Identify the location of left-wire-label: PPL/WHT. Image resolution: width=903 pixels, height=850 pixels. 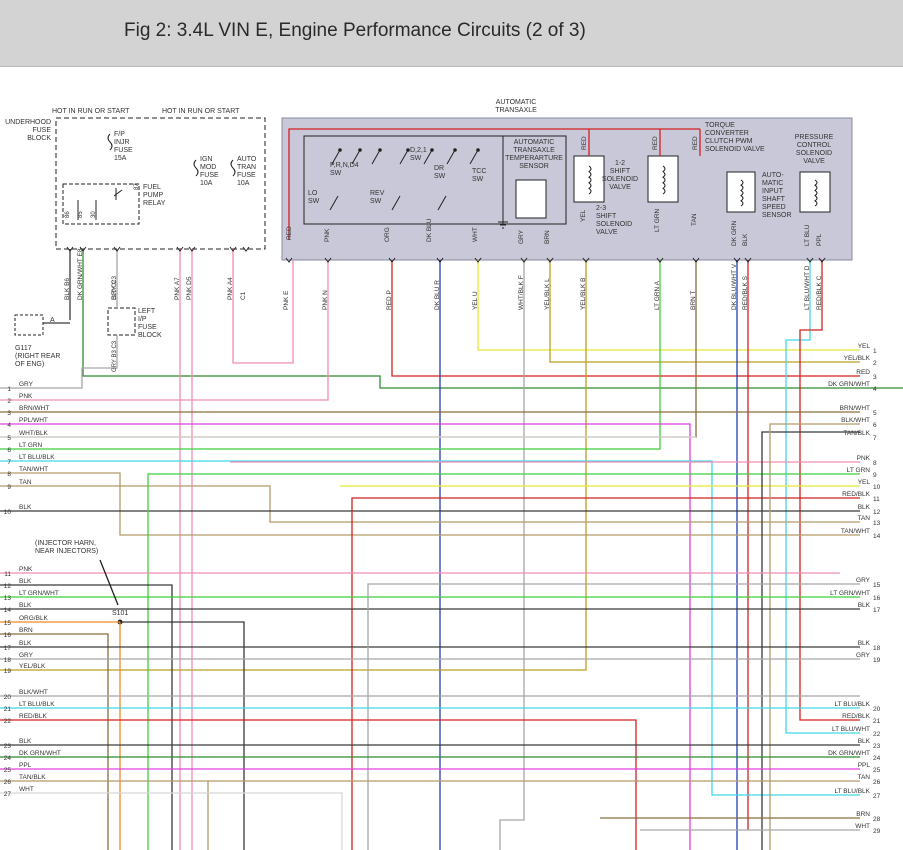
(33, 420).